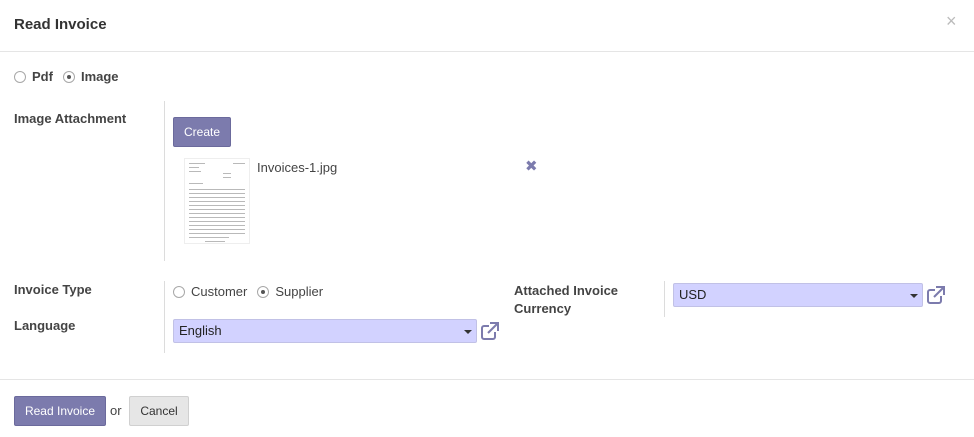 This screenshot has height=437, width=974. What do you see at coordinates (53, 289) in the screenshot?
I see `invoice-type-label: Invoice Type` at bounding box center [53, 289].